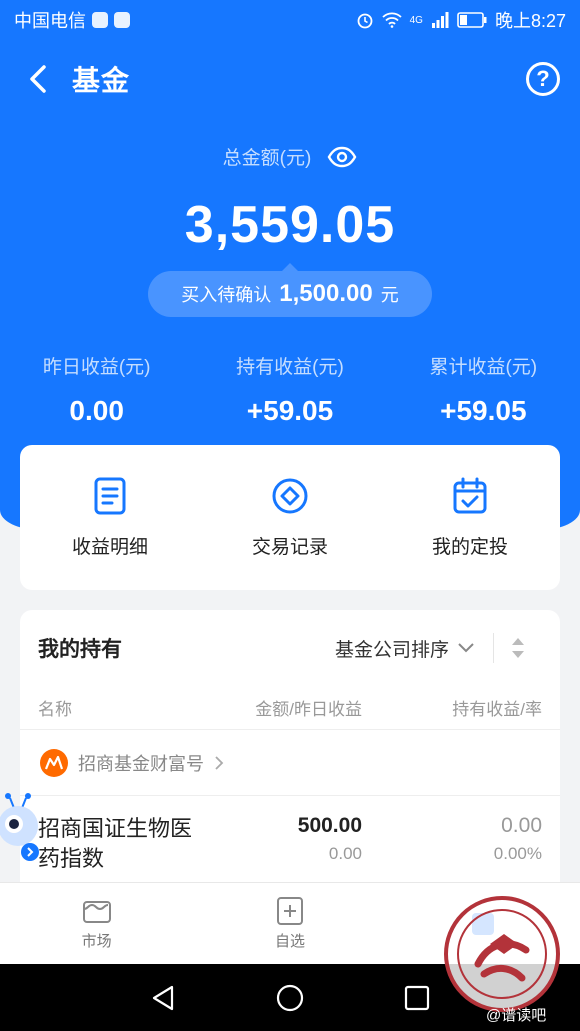 Image resolution: width=580 pixels, height=1031 pixels. What do you see at coordinates (329, 825) in the screenshot?
I see `fund-amount: 500.00` at bounding box center [329, 825].